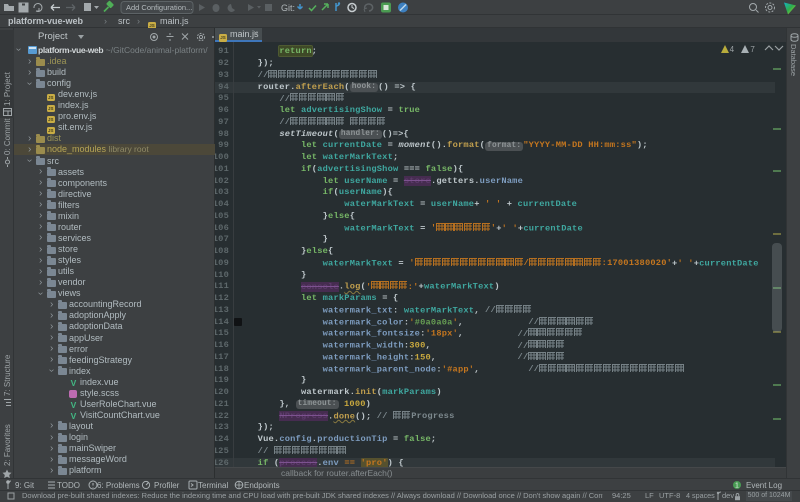 The width and height of the screenshot is (800, 502). What do you see at coordinates (118, 485) in the screenshot?
I see `svg-text: 6: Problems` at bounding box center [118, 485].